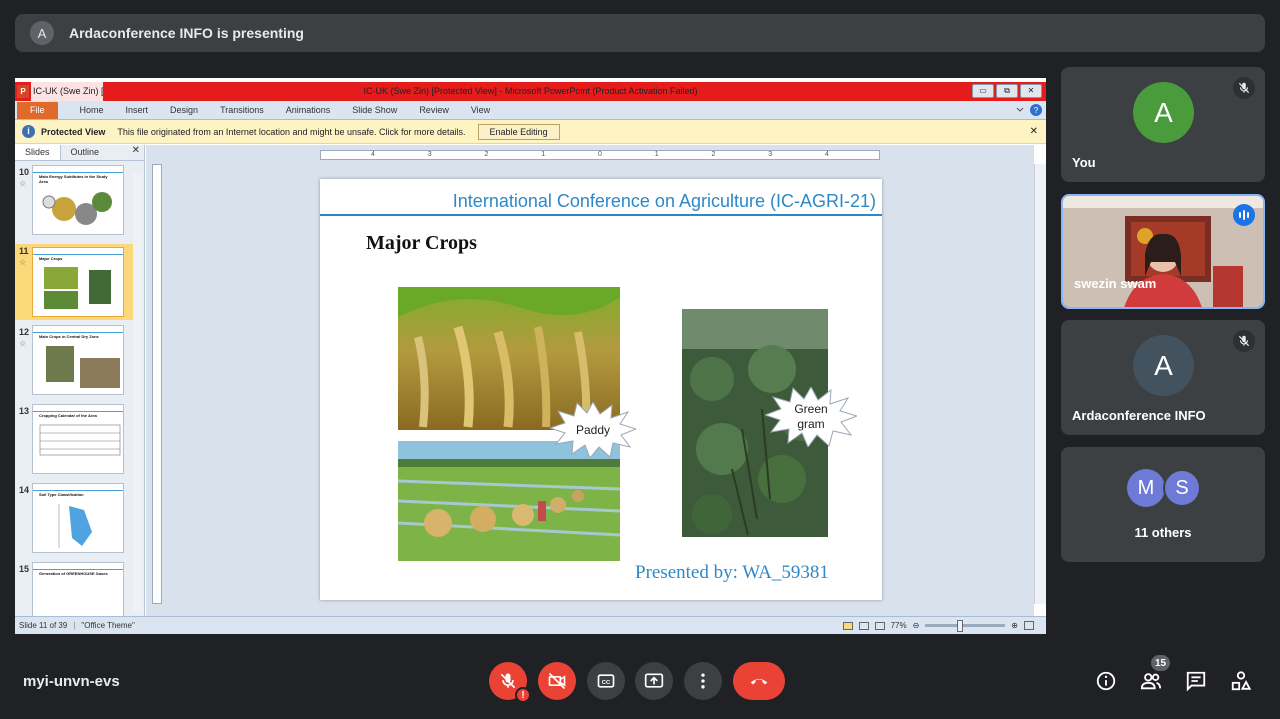  Describe the element at coordinates (184, 110) in the screenshot. I see `tab-design: Design` at that location.